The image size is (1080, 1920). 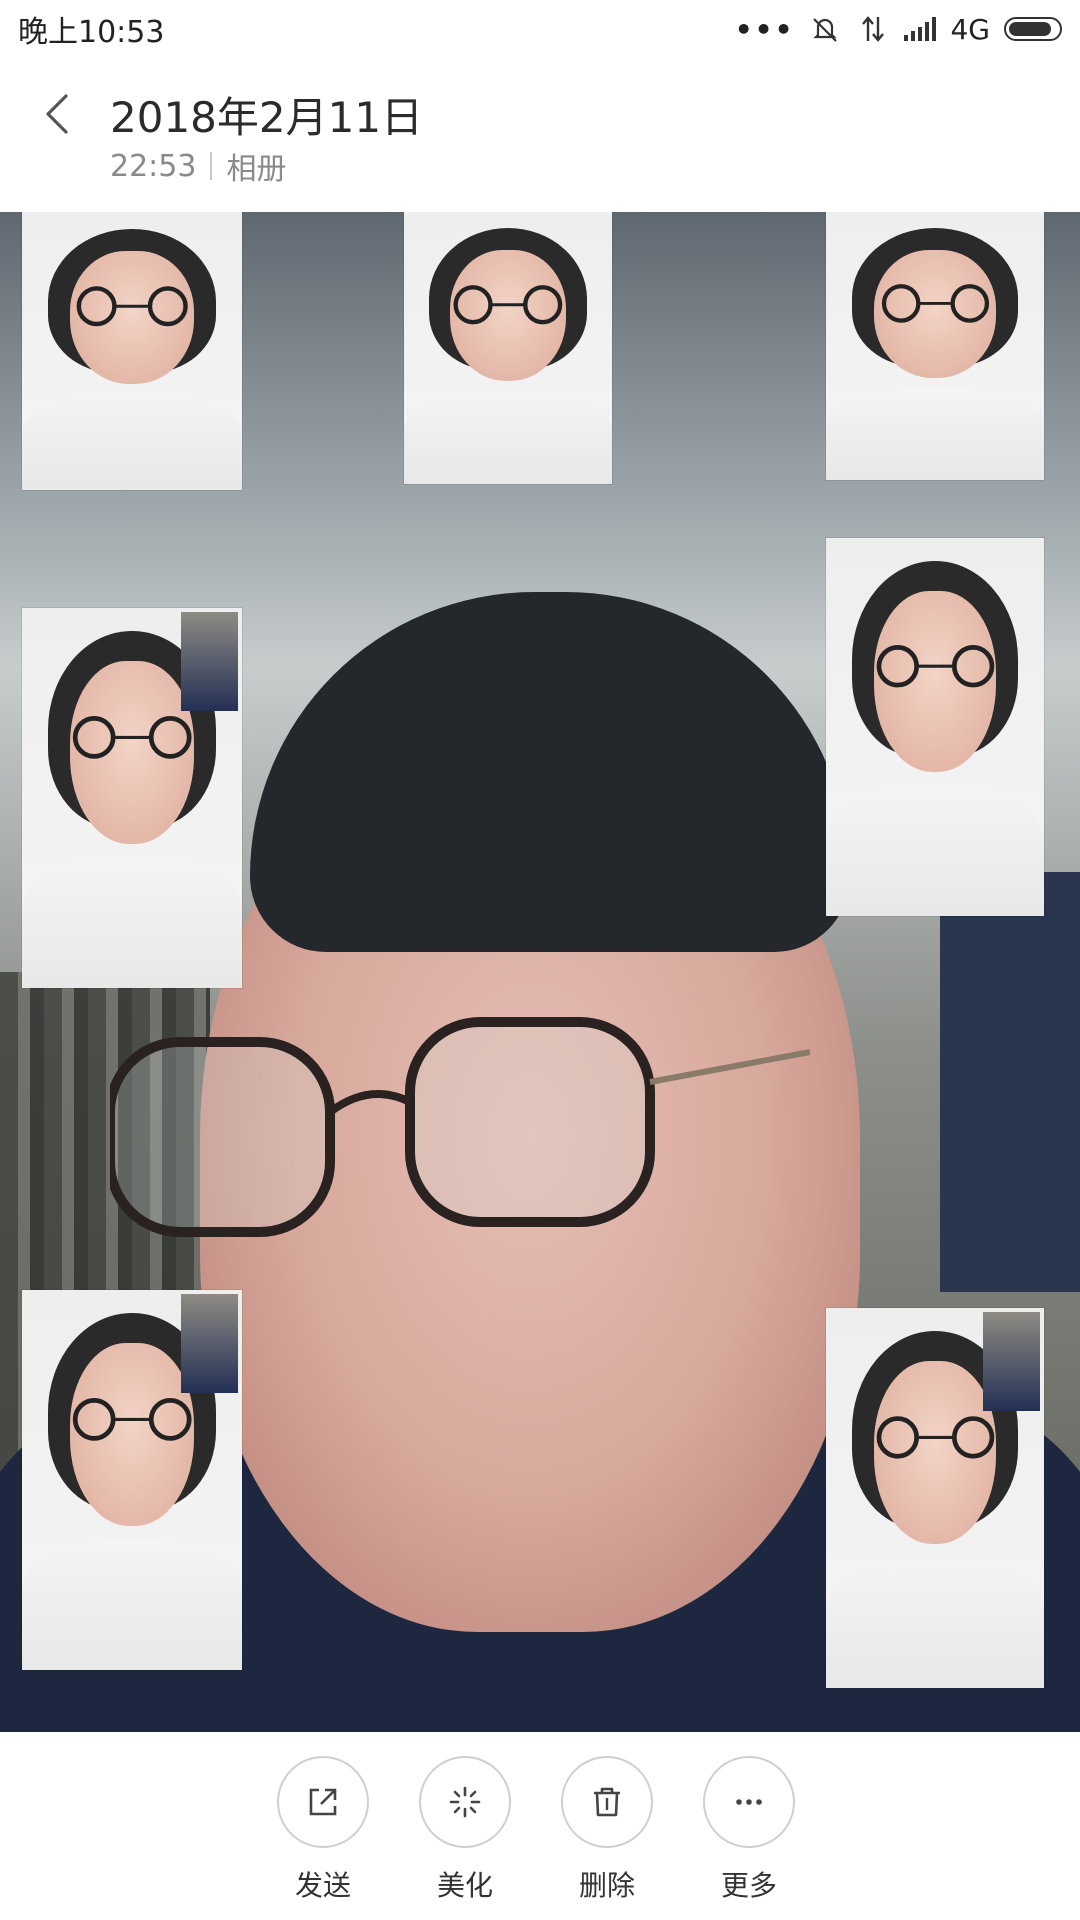 I want to click on delete-button: 删除, so click(x=607, y=1830).